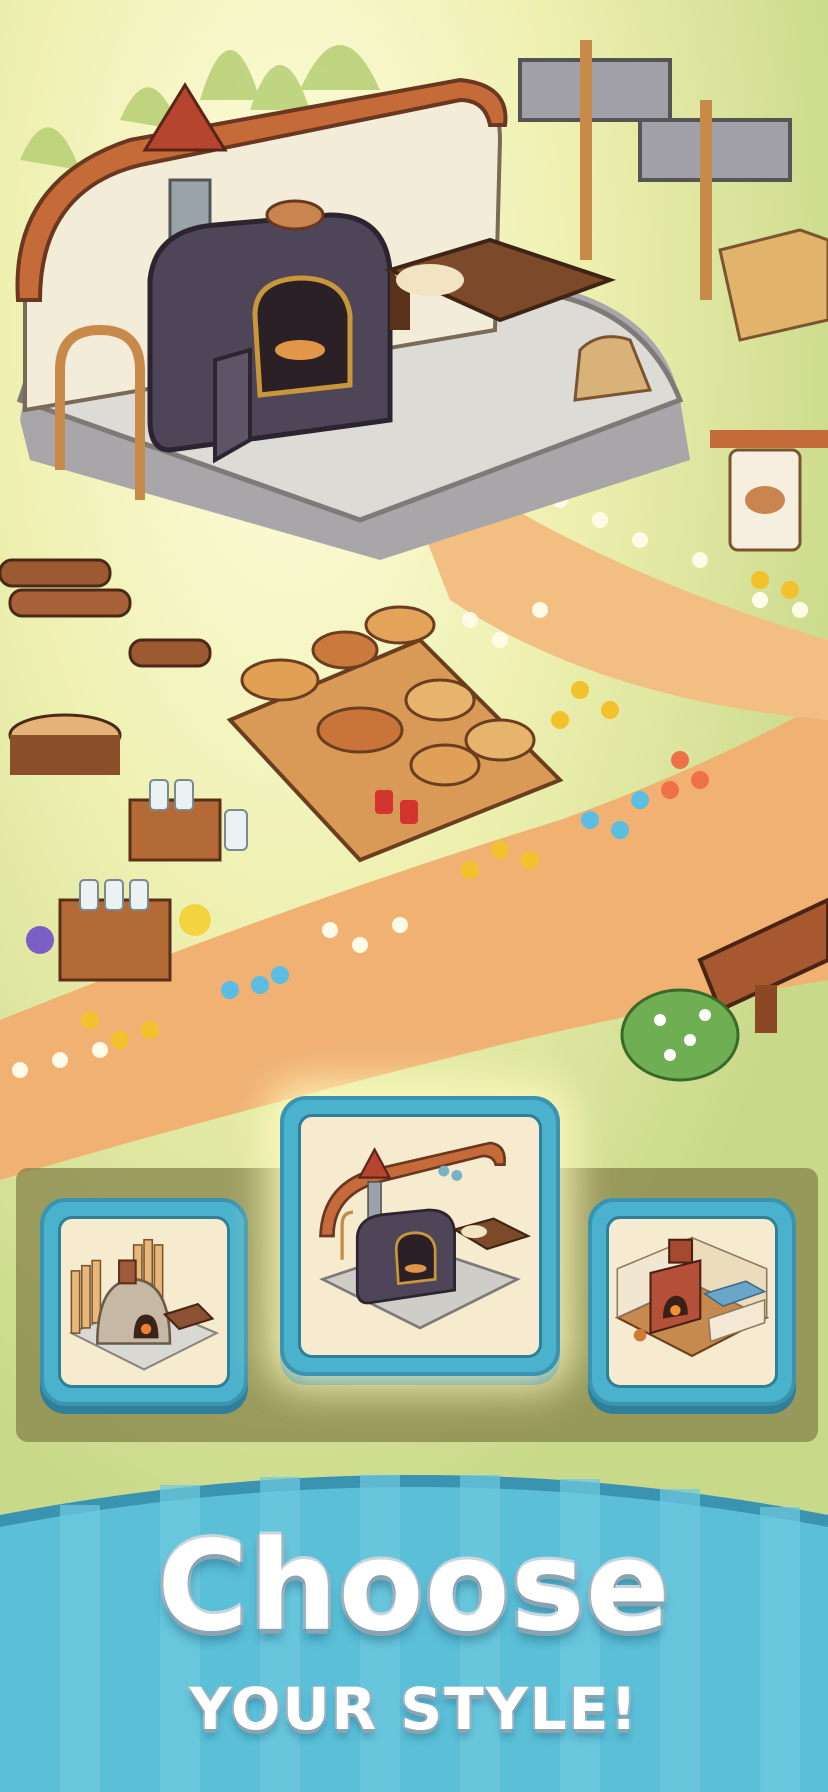 Image resolution: width=828 pixels, height=1792 pixels. What do you see at coordinates (425, 1235) in the screenshot?
I see `iron-stove-icon` at bounding box center [425, 1235].